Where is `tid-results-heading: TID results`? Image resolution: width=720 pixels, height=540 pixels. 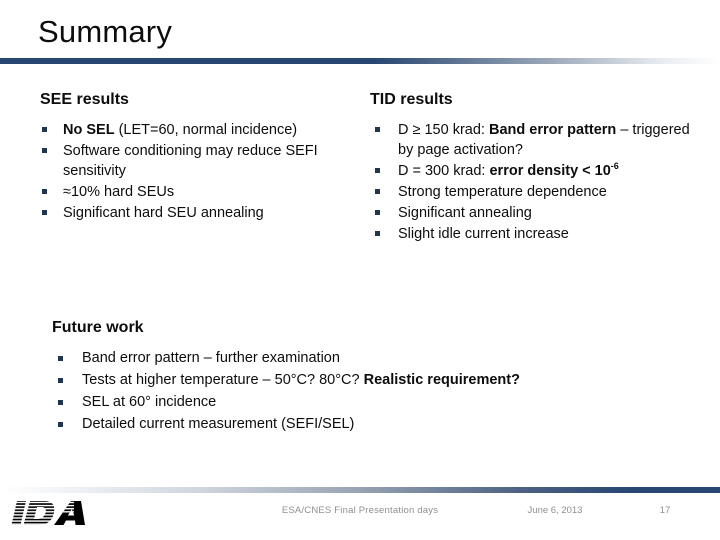 tid-results-heading: TID results is located at coordinates (411, 99).